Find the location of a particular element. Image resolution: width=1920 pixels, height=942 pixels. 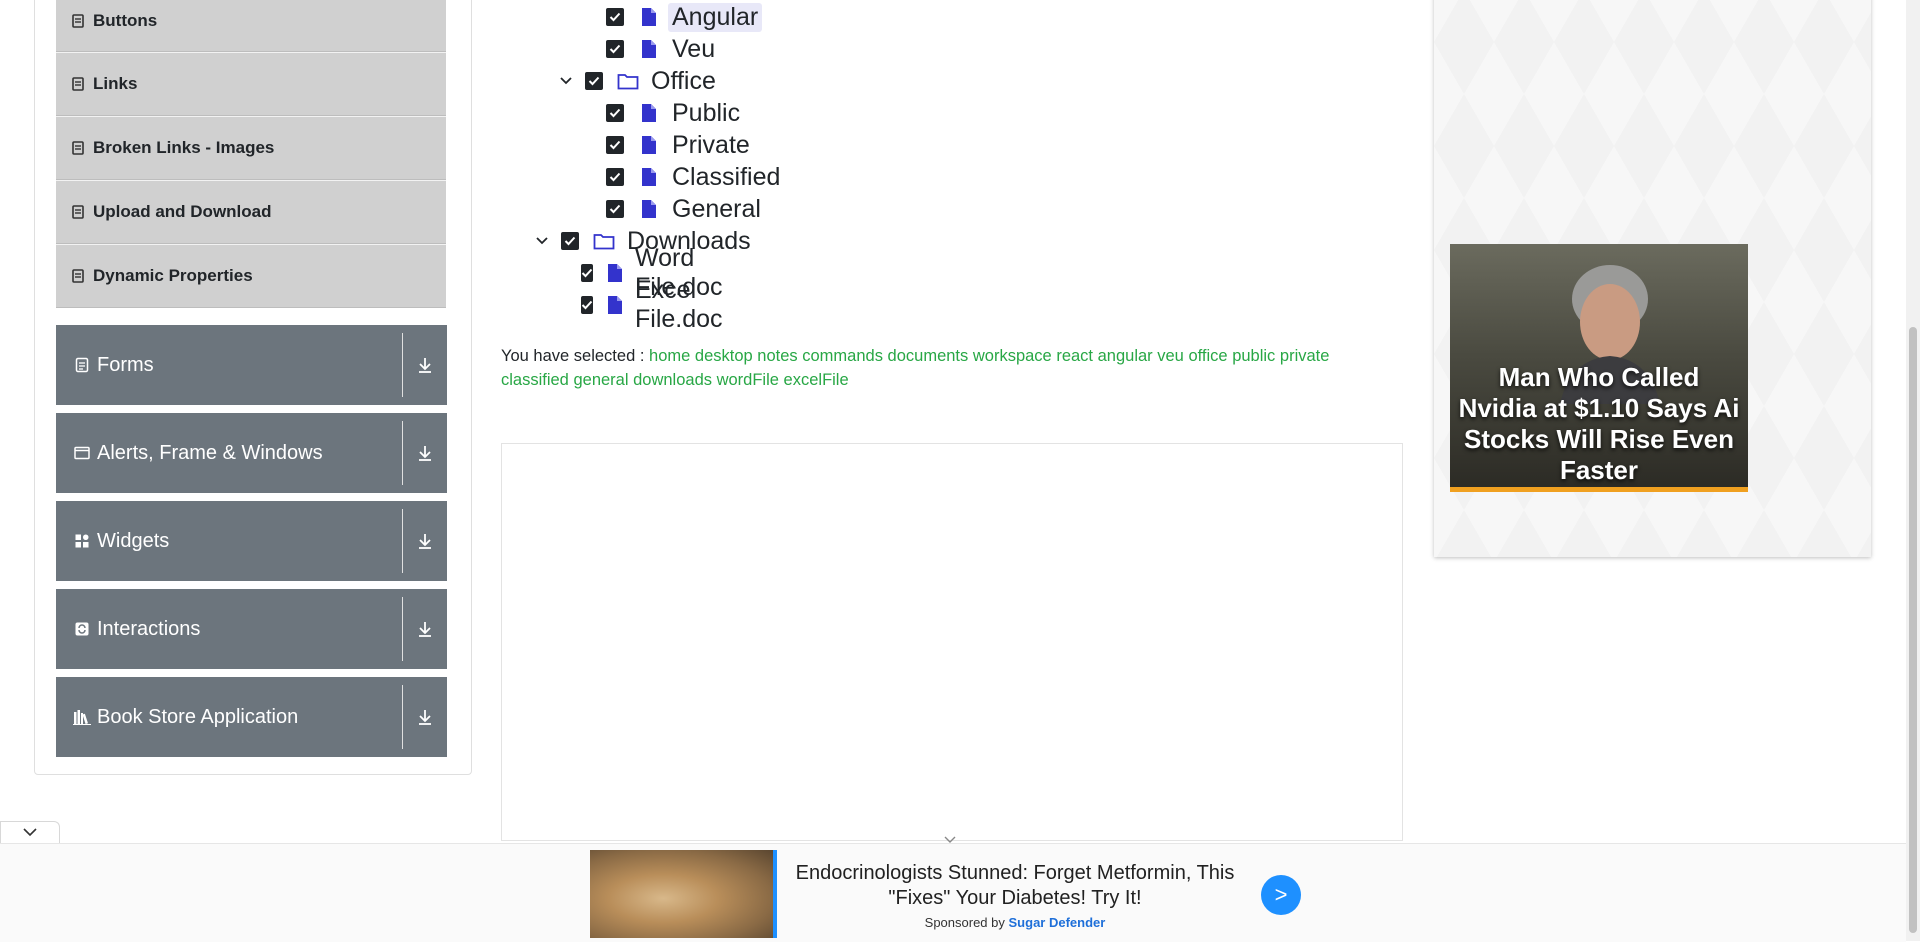

menu-item-links: Links is located at coordinates (251, 84).